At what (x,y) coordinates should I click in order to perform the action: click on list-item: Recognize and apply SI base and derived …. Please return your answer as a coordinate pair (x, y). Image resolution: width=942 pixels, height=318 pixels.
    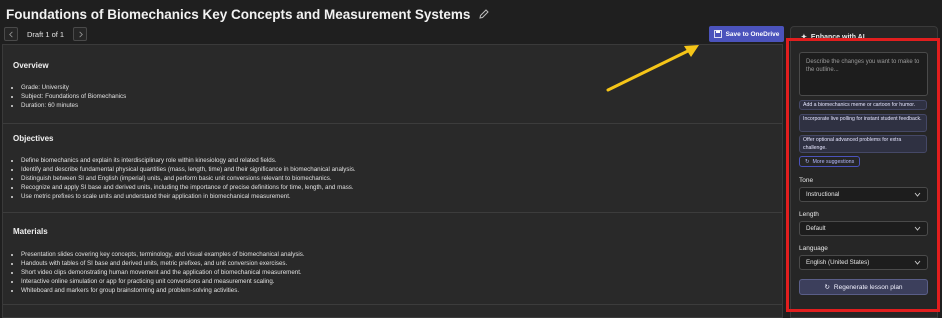
    Looking at the image, I should click on (188, 187).